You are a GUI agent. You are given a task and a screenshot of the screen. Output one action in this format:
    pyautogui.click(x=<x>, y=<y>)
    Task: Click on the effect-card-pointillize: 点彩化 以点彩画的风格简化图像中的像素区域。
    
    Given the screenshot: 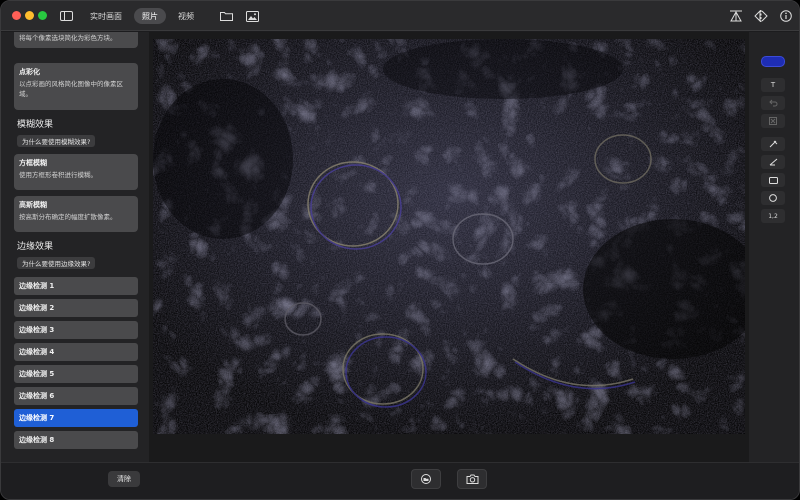 What is the action you would take?
    pyautogui.click(x=76, y=86)
    